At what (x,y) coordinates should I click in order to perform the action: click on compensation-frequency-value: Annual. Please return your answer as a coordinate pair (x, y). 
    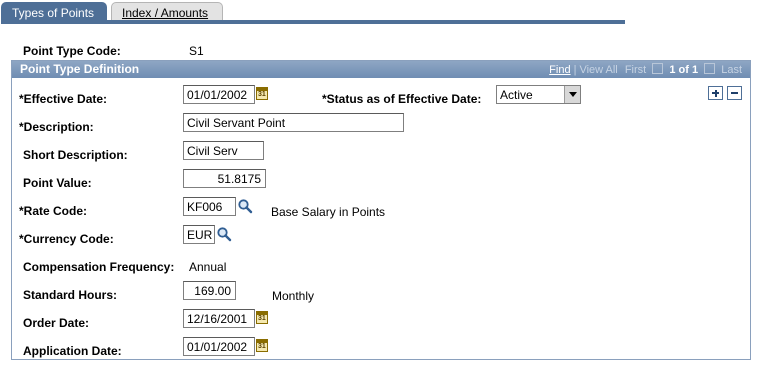
    Looking at the image, I should click on (208, 267).